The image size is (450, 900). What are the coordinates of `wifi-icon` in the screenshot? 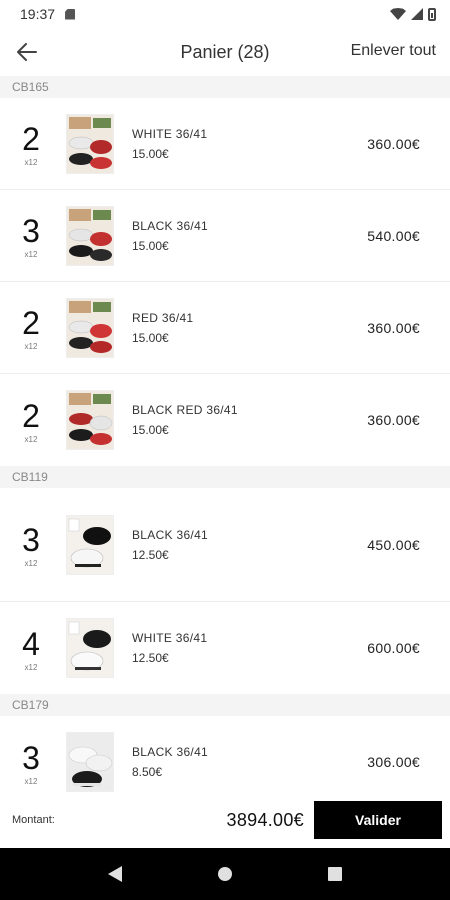 It's located at (398, 14).